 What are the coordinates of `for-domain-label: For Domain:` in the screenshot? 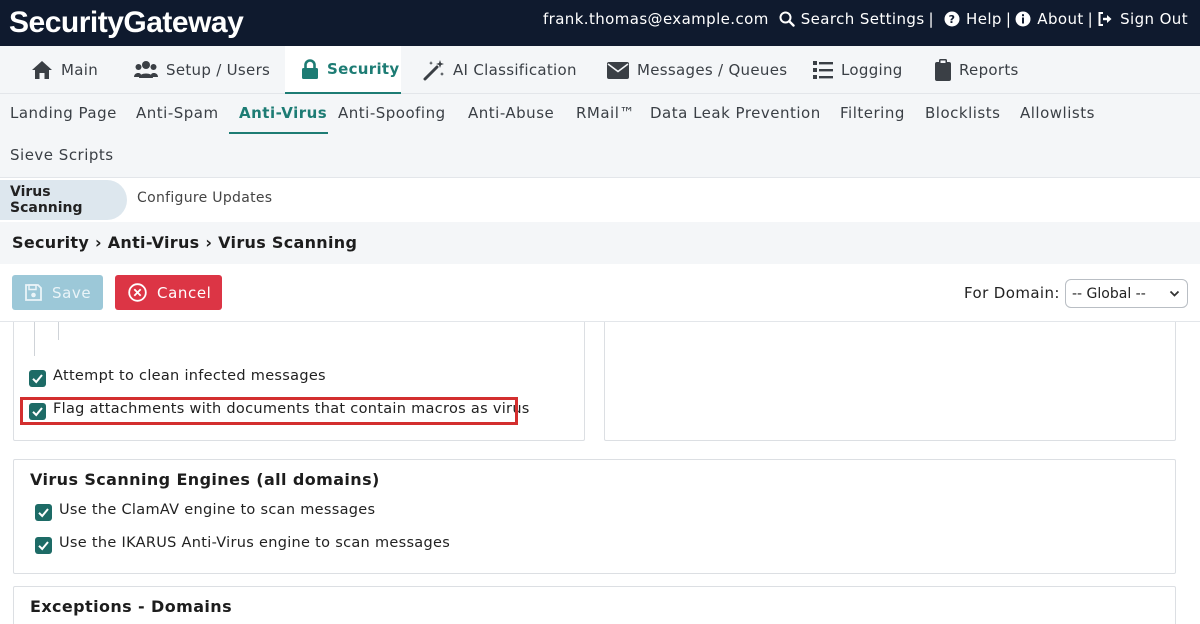 It's located at (1012, 293).